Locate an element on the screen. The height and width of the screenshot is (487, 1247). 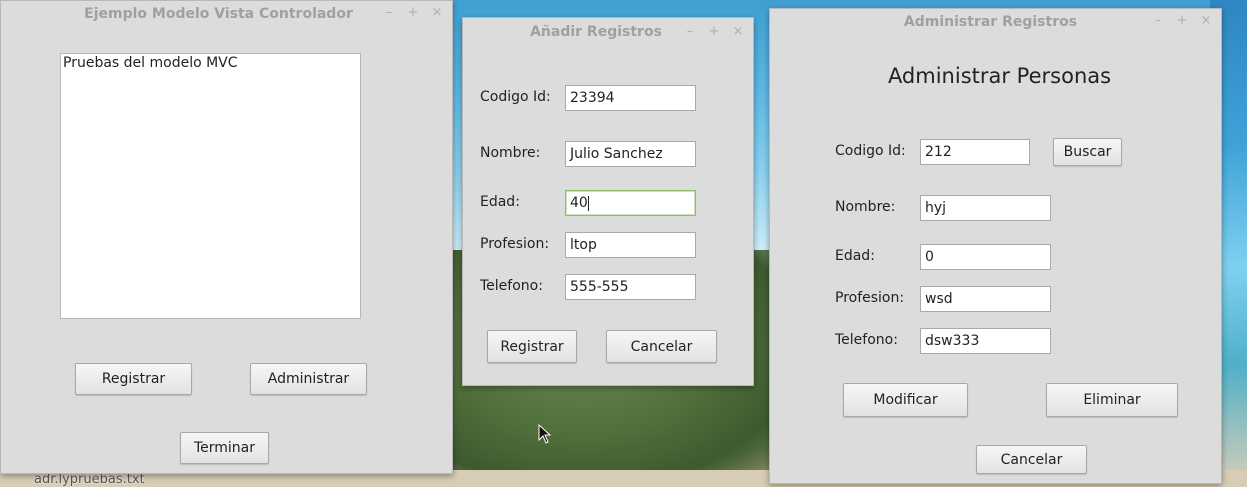
main-window-titlebar: Ejemplo Modelo Vista Controlador – + × is located at coordinates (226, 14).